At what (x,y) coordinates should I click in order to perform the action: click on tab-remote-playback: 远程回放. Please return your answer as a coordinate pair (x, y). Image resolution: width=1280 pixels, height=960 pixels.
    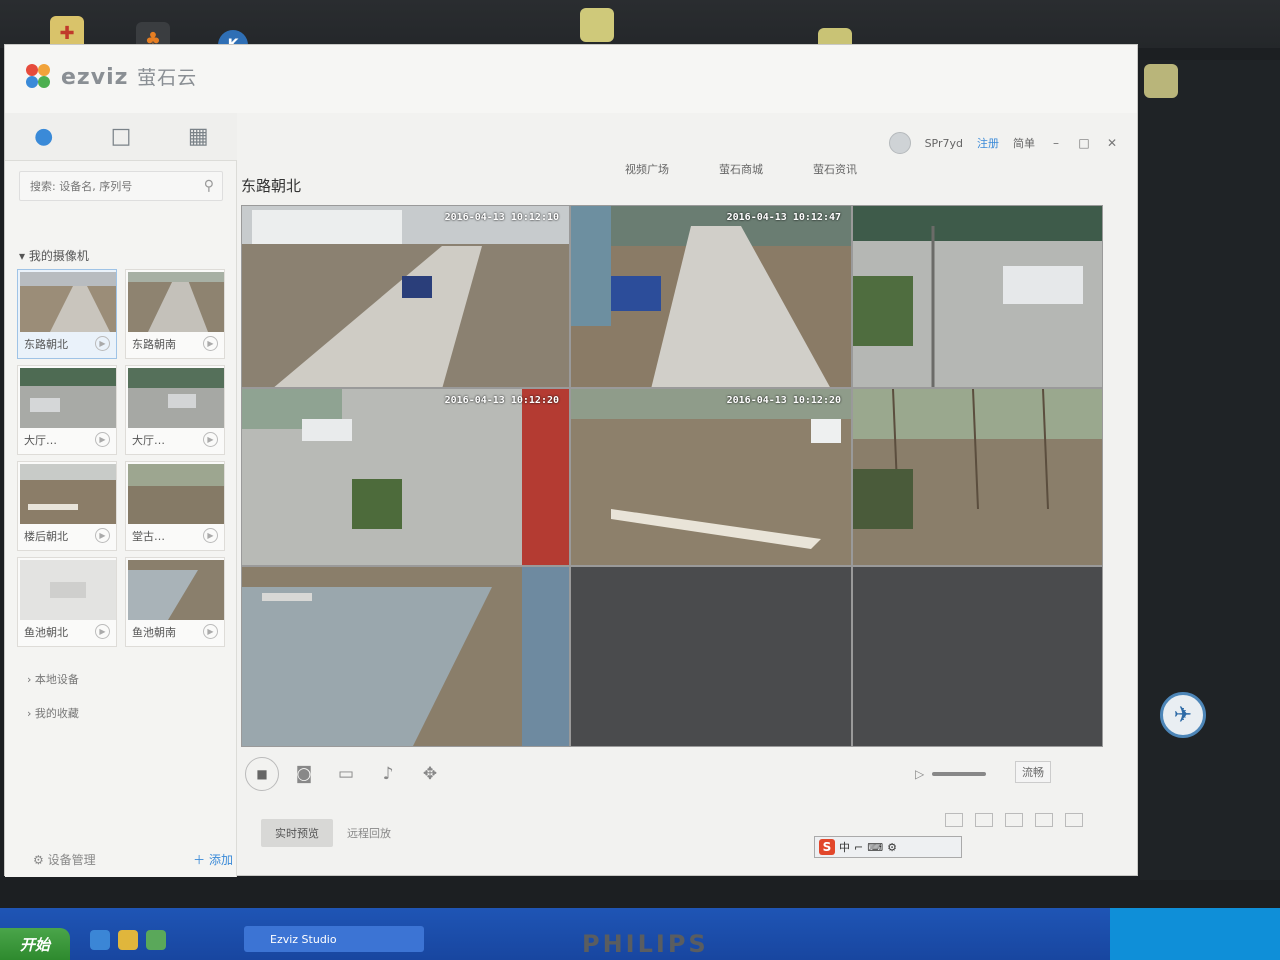
    Looking at the image, I should click on (369, 833).